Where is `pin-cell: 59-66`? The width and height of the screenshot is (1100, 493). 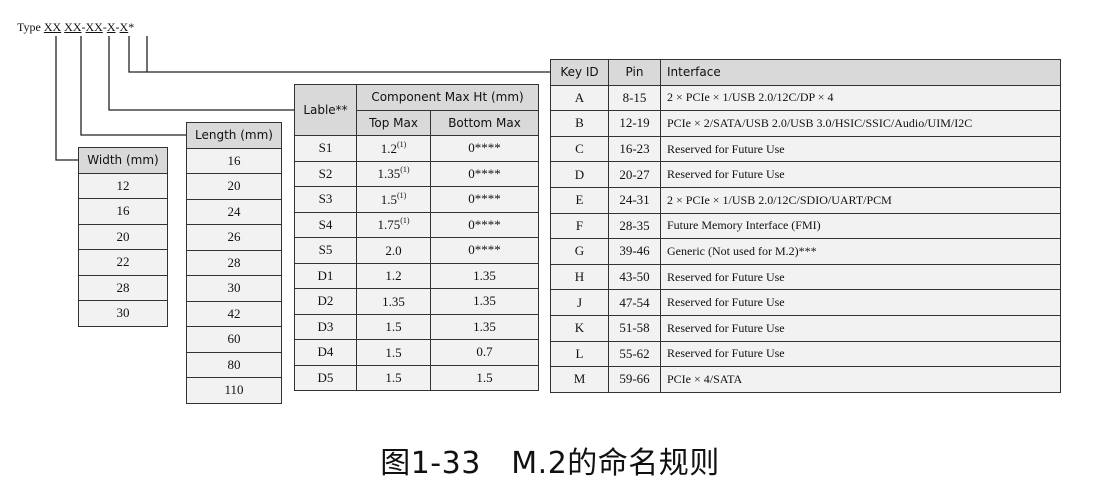 pin-cell: 59-66 is located at coordinates (634, 379).